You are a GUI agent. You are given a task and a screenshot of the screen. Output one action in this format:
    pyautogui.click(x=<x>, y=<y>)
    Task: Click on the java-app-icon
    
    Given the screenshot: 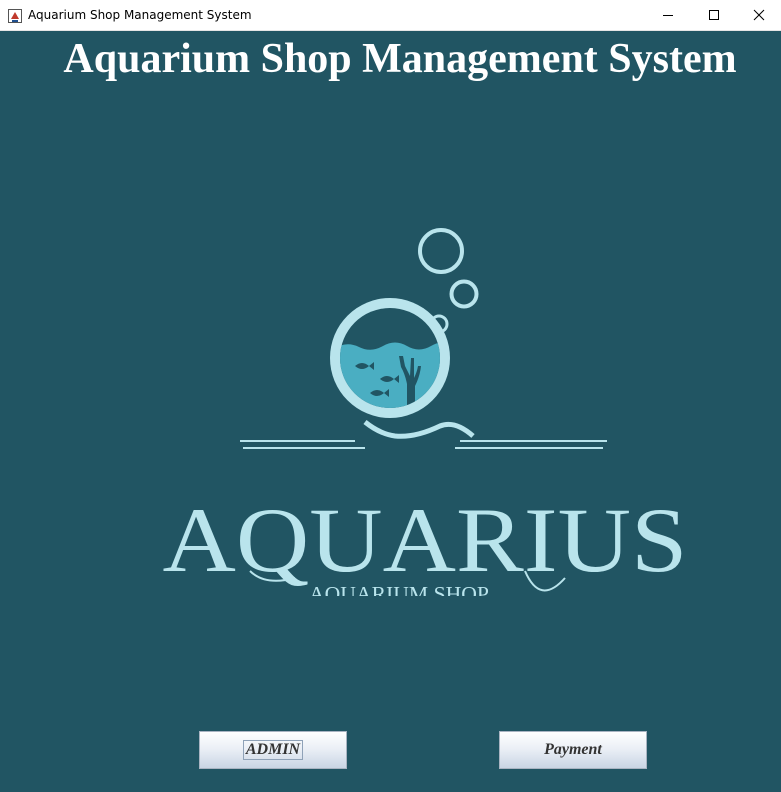 What is the action you would take?
    pyautogui.click(x=15, y=15)
    